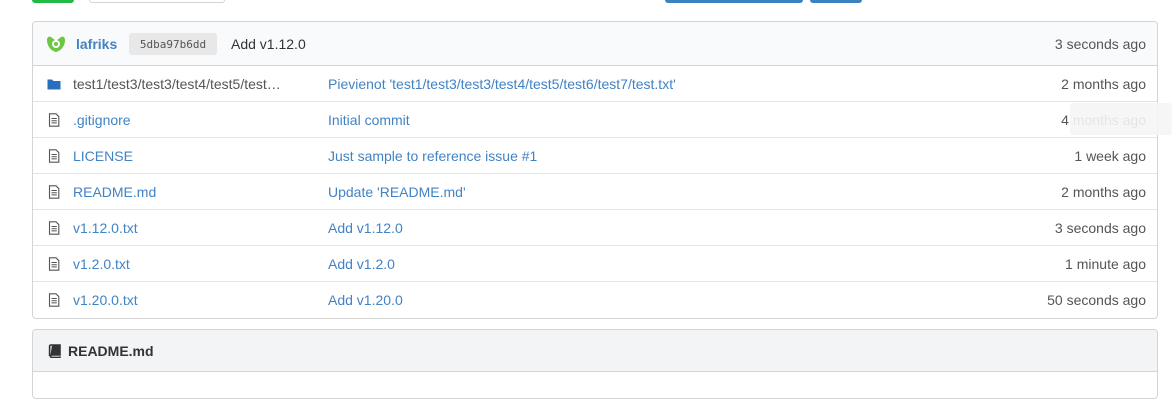 The image size is (1172, 399). I want to click on file-name-link: LICENSE, so click(191, 156).